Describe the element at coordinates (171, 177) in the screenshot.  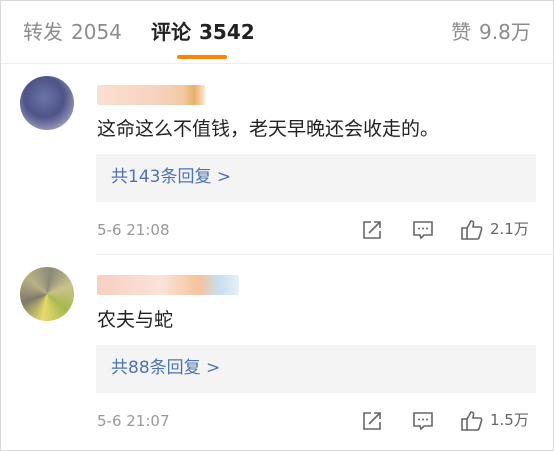
I see `view-replies-link: 共143条回复 >` at that location.